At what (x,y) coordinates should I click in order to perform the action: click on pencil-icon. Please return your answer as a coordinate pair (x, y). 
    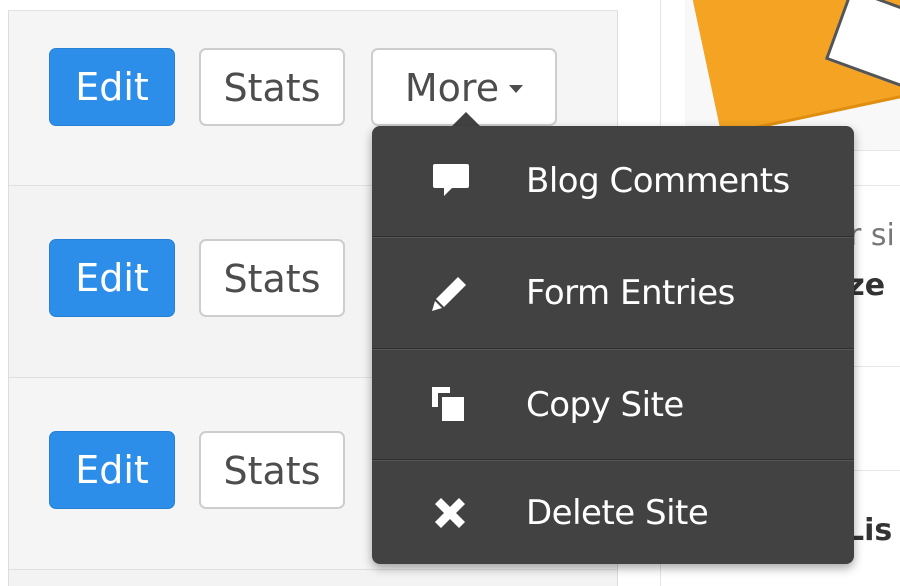
    Looking at the image, I should click on (450, 293).